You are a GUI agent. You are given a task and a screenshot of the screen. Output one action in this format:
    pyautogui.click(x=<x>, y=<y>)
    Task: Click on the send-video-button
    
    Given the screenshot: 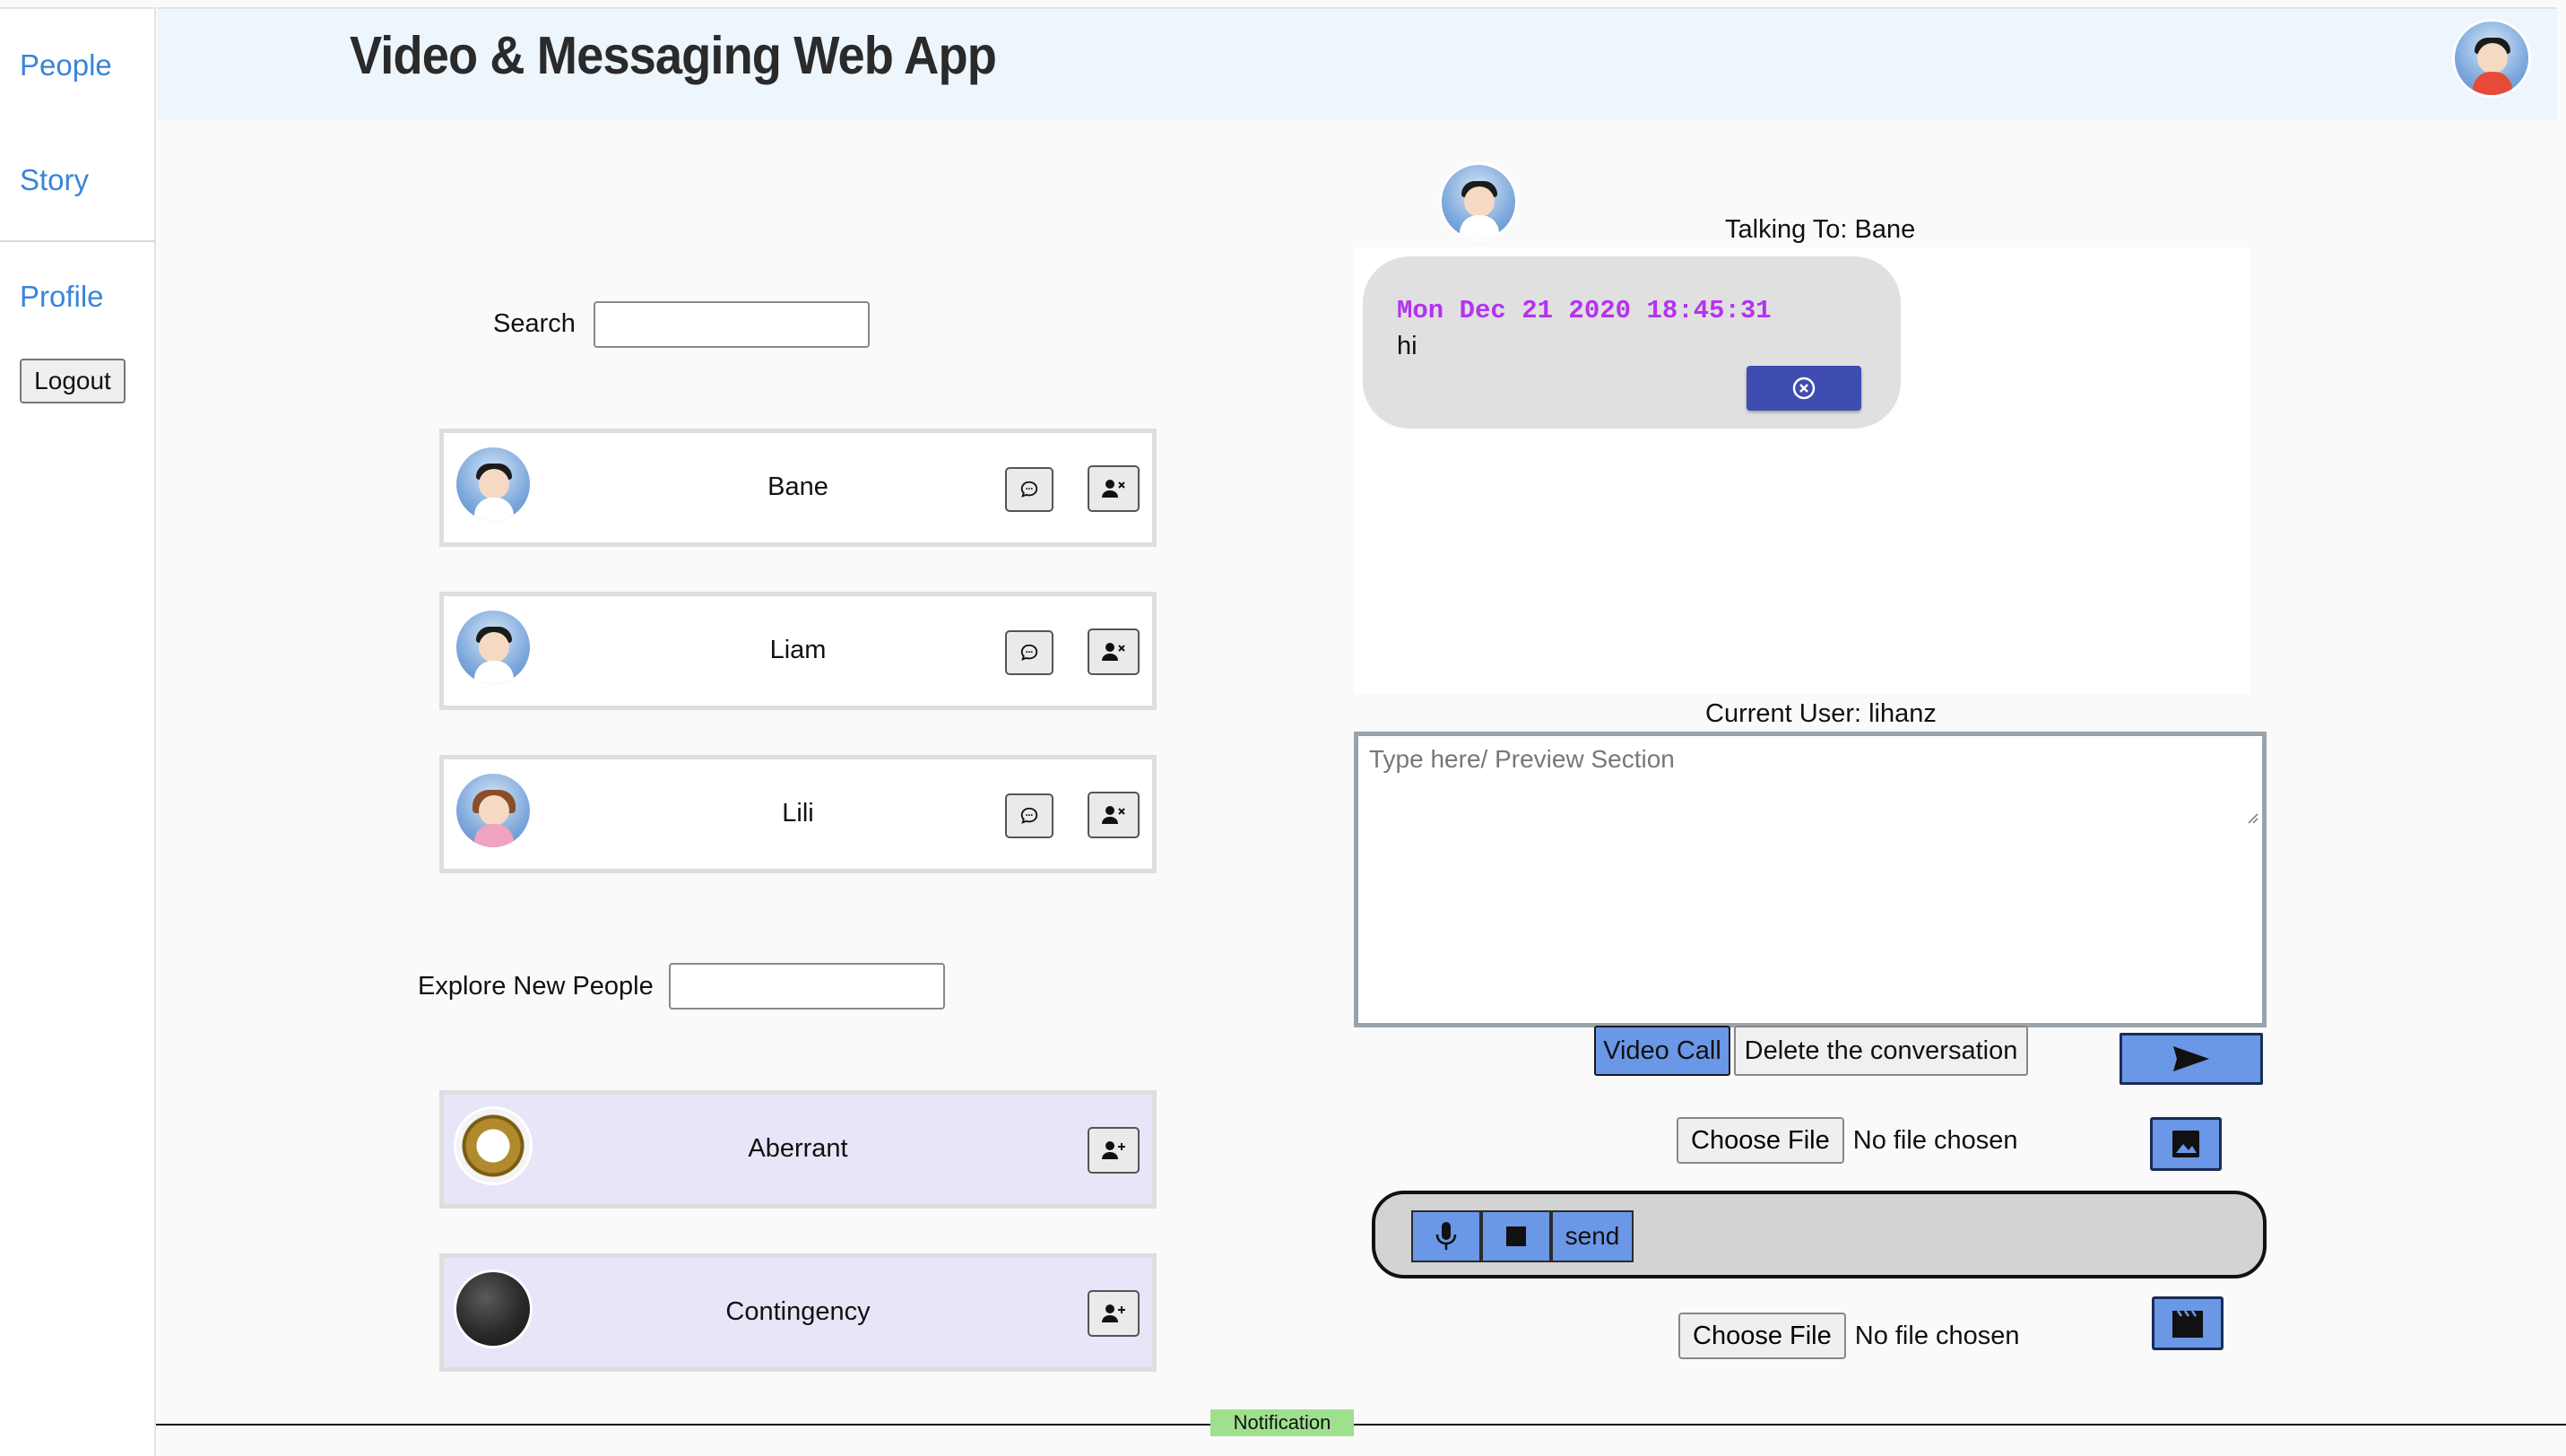 What is the action you would take?
    pyautogui.click(x=2188, y=1323)
    